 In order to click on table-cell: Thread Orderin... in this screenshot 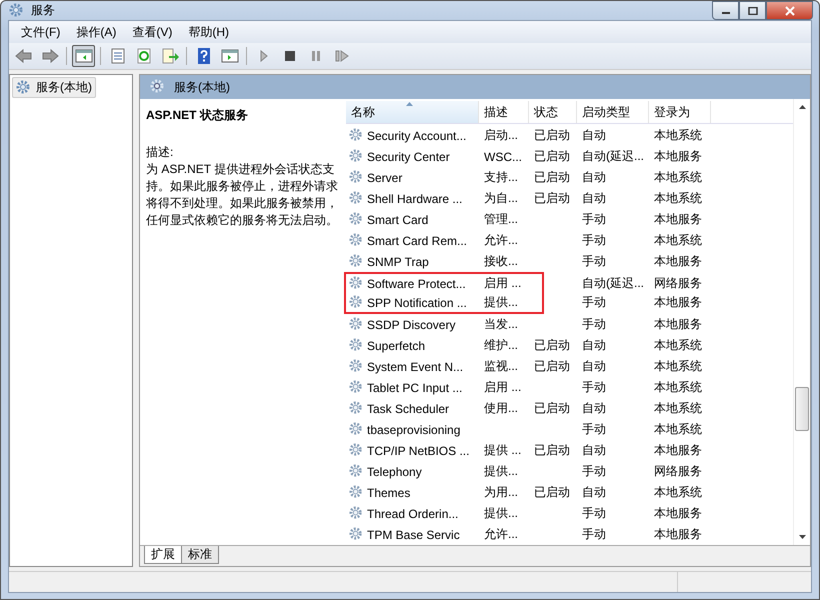, I will do `click(412, 513)`.